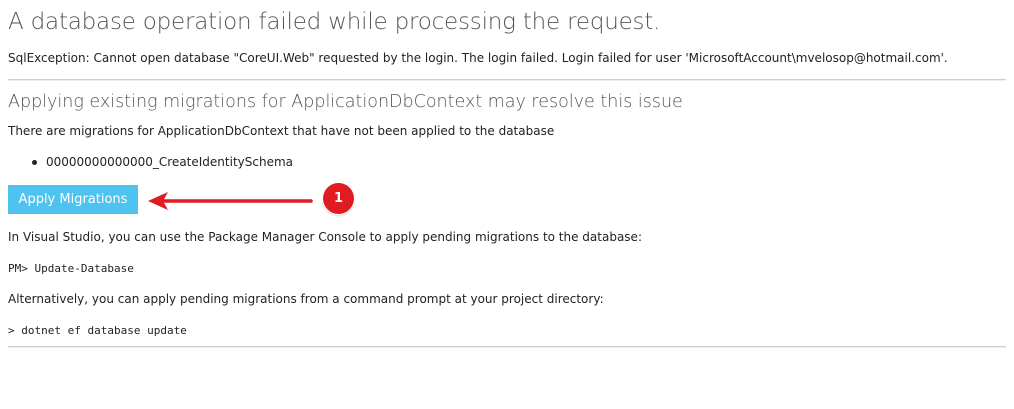 Image resolution: width=1014 pixels, height=409 pixels. What do you see at coordinates (507, 347) in the screenshot?
I see `divider-bottom` at bounding box center [507, 347].